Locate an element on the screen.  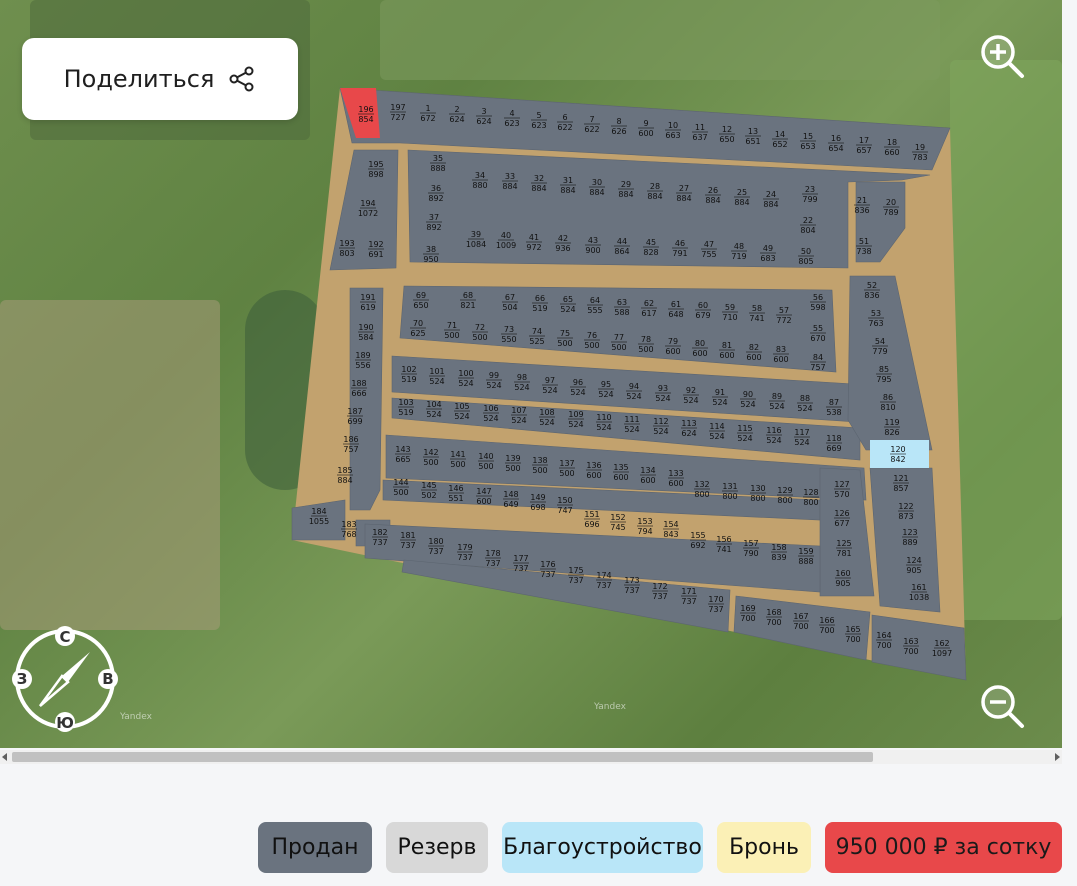
plot-193: 193803 is located at coordinates (347, 248).